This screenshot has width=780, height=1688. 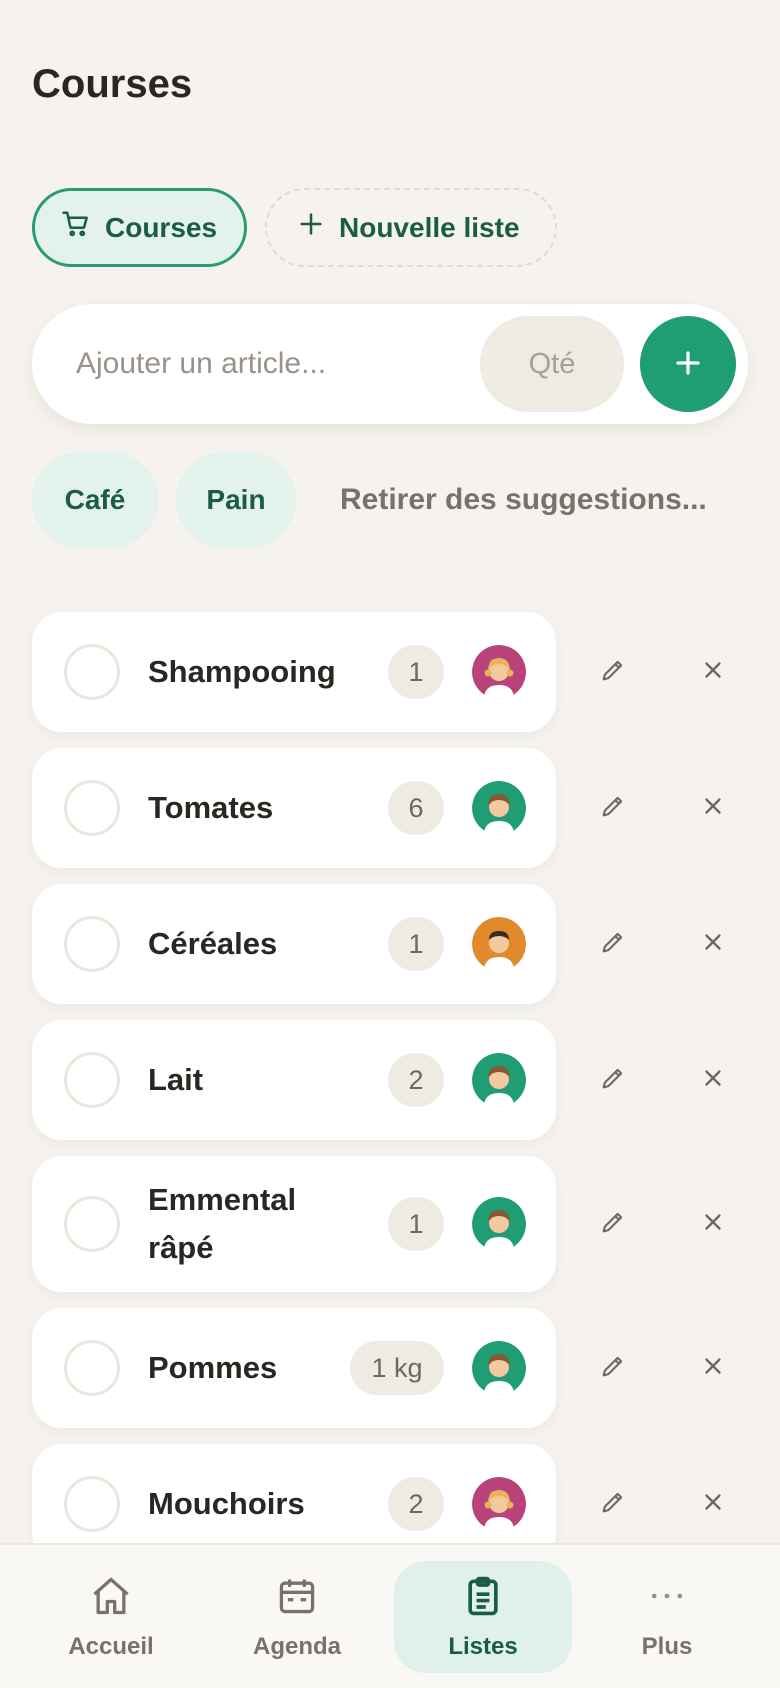 What do you see at coordinates (226, 1503) in the screenshot?
I see `item-name: Mouchoirs` at bounding box center [226, 1503].